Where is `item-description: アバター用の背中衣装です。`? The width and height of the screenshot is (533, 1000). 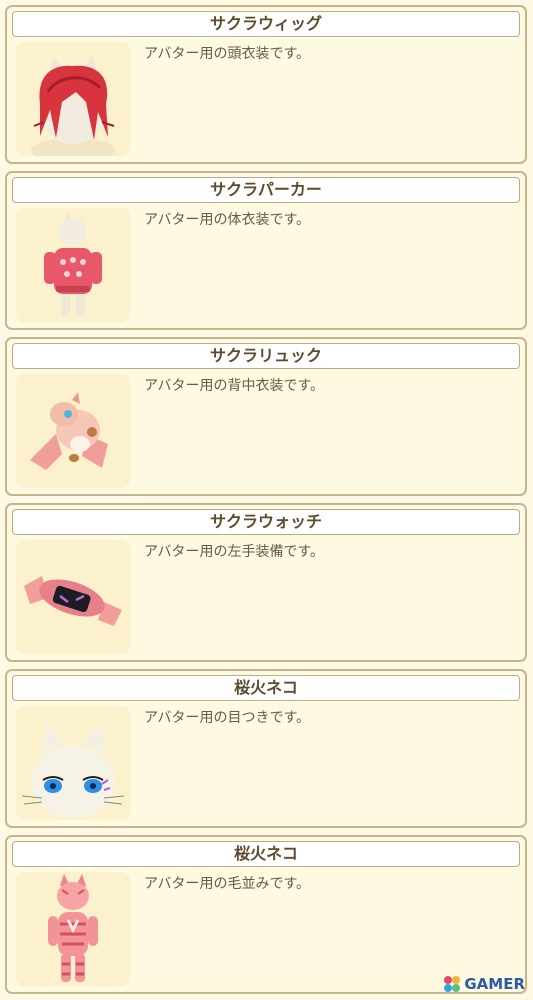
item-description: アバター用の背中衣装です。 is located at coordinates (234, 386).